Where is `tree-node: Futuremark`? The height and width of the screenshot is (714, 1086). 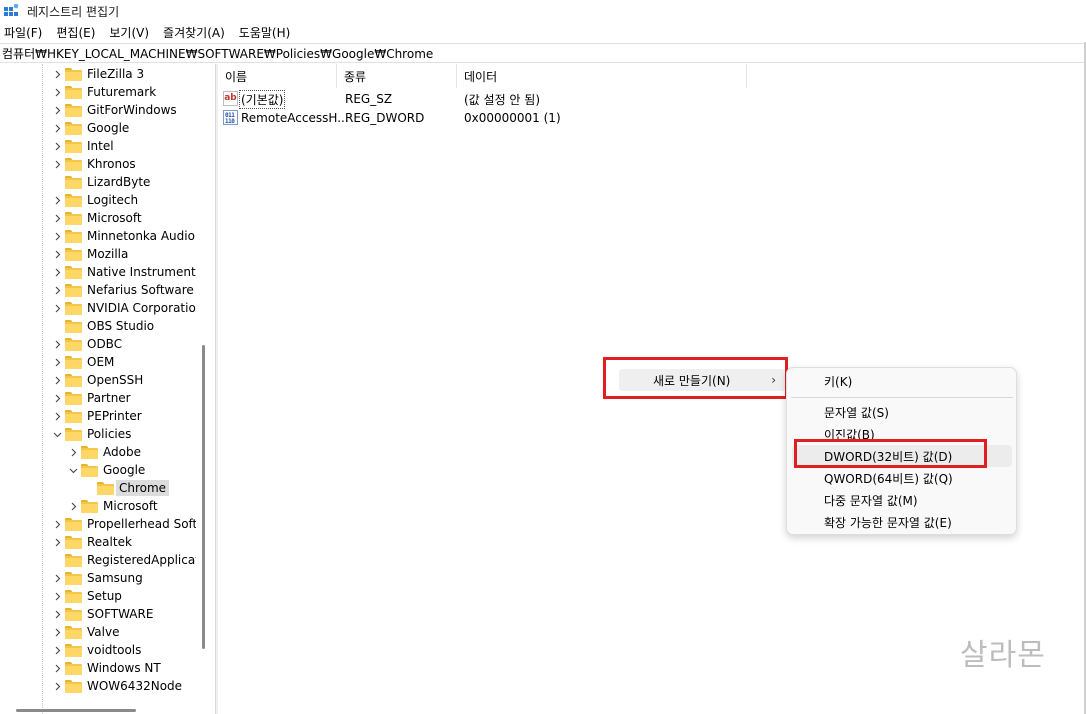
tree-node: Futuremark is located at coordinates (98, 92).